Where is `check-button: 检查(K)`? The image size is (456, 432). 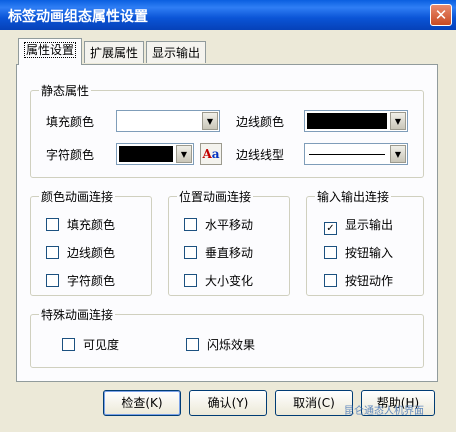
check-button: 检查(K) is located at coordinates (142, 403).